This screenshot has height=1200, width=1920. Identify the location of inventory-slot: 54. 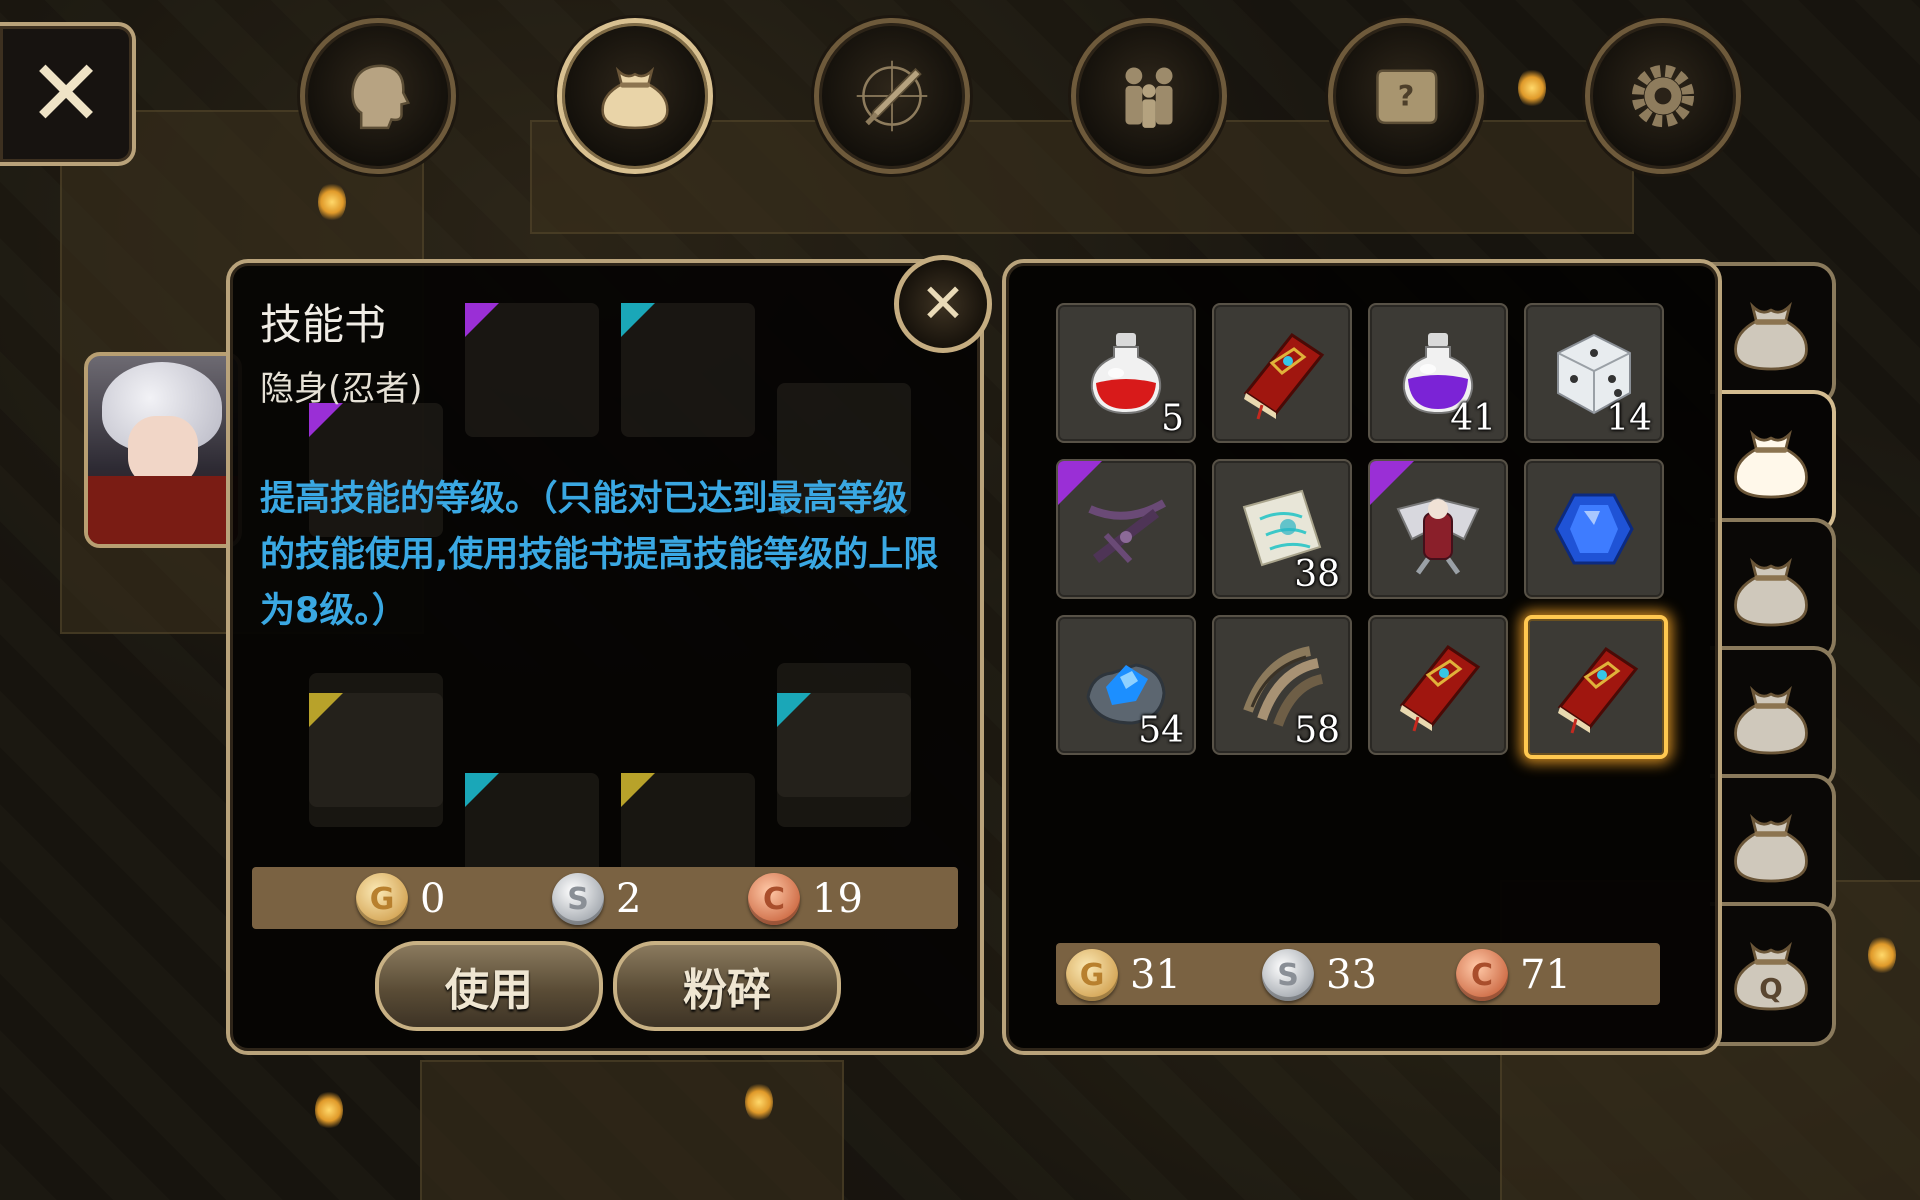
(1126, 685).